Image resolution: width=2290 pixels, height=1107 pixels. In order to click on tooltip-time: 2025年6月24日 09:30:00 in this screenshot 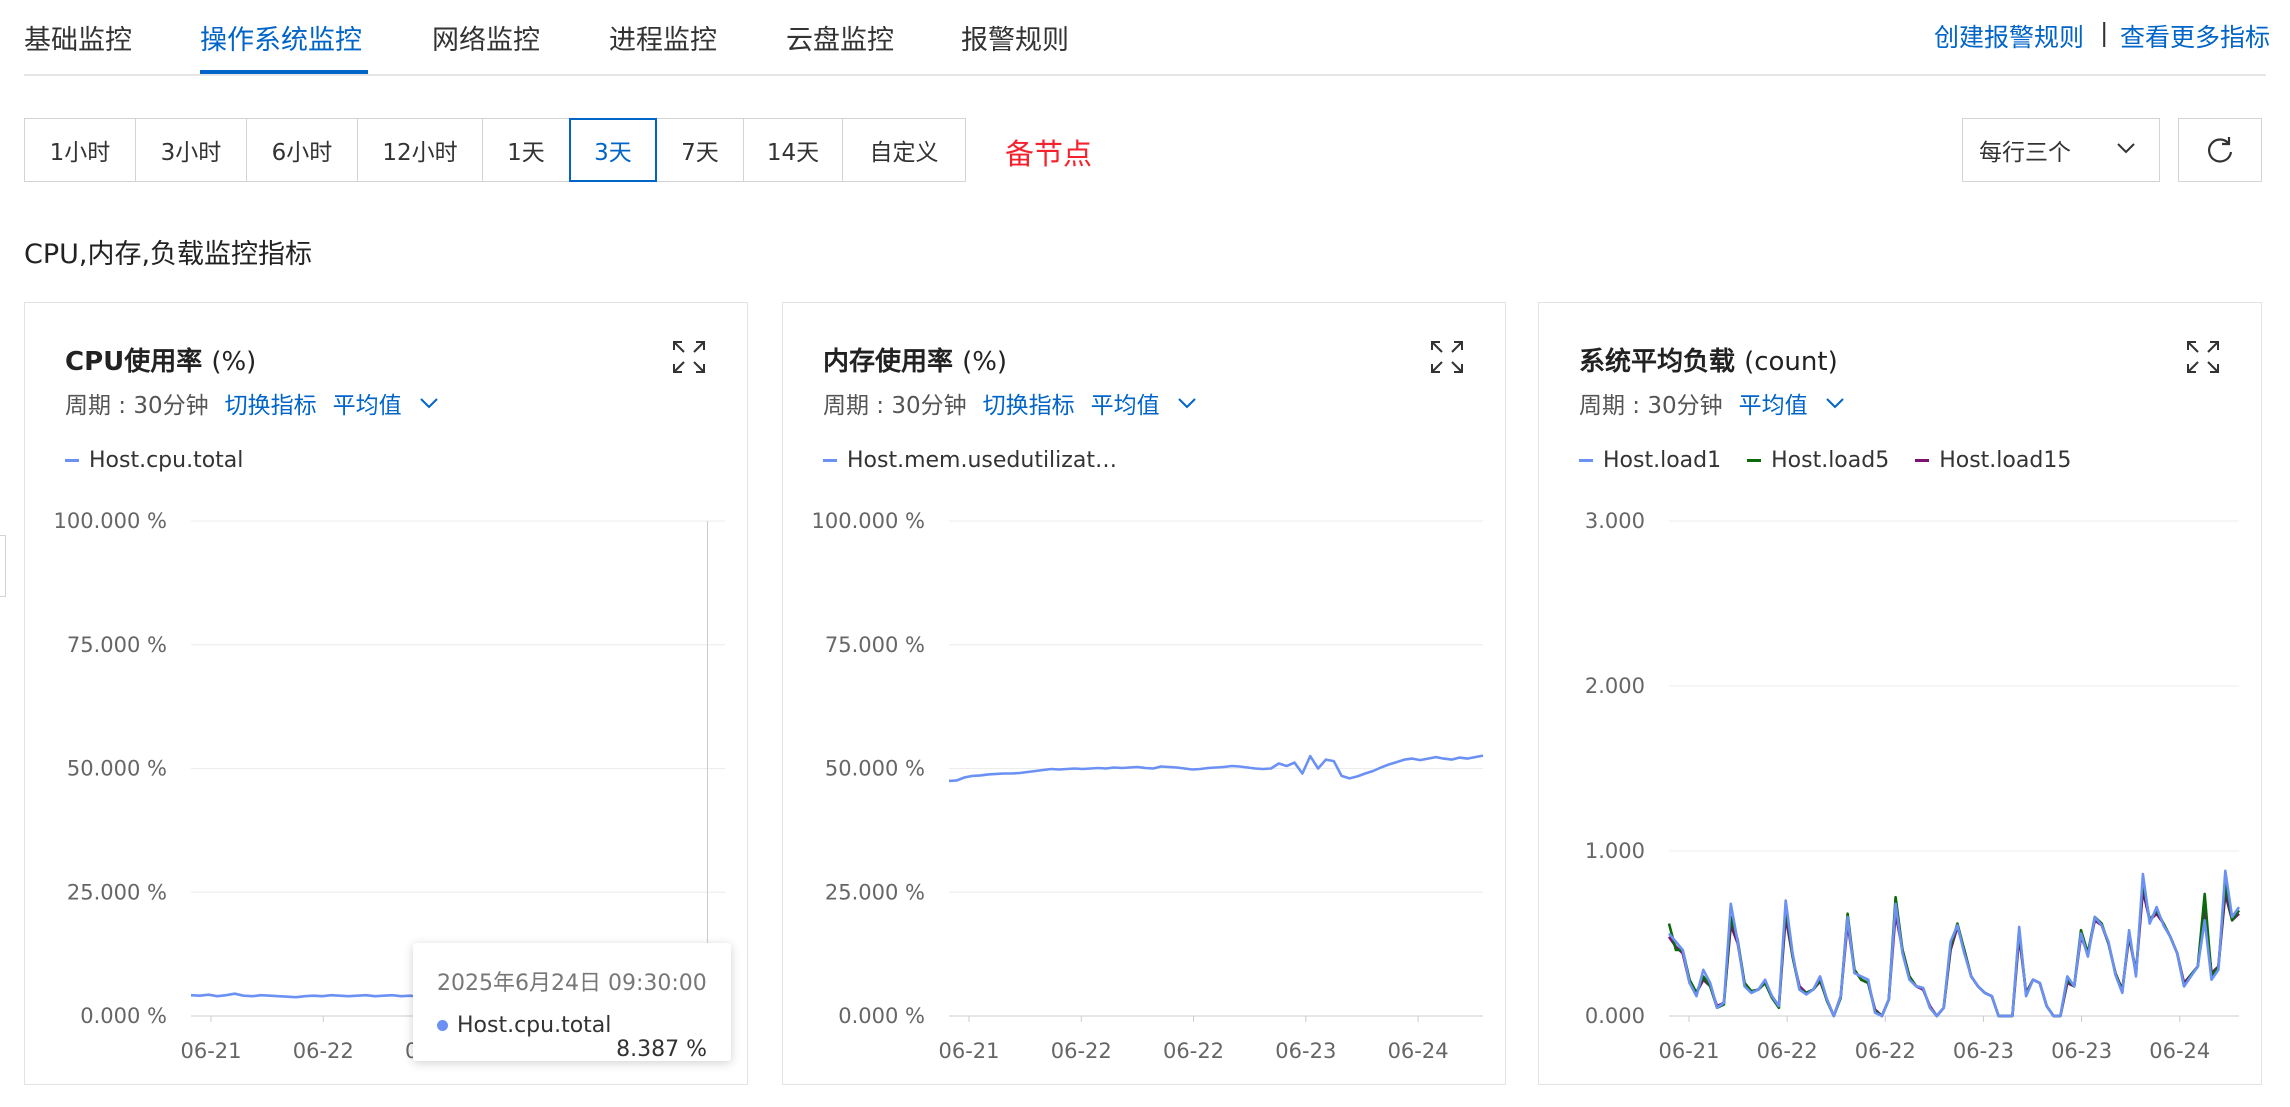, I will do `click(572, 983)`.